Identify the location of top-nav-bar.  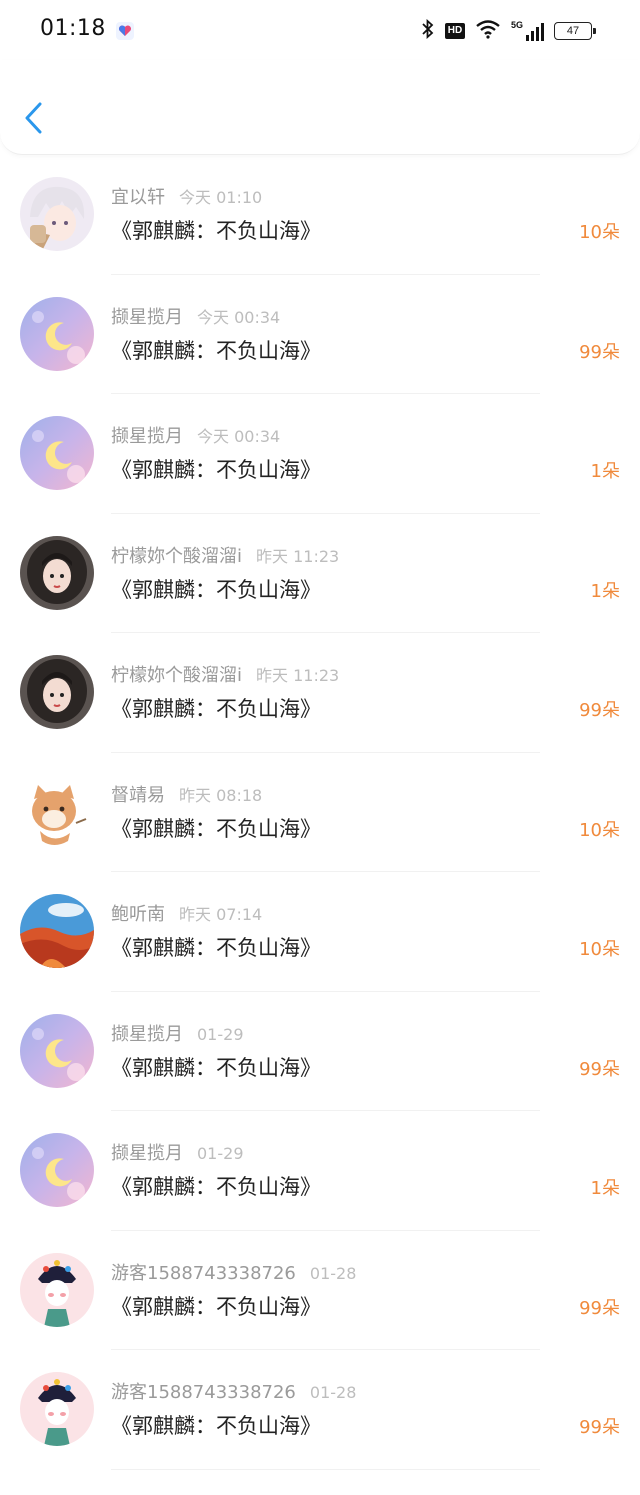
(320, 107).